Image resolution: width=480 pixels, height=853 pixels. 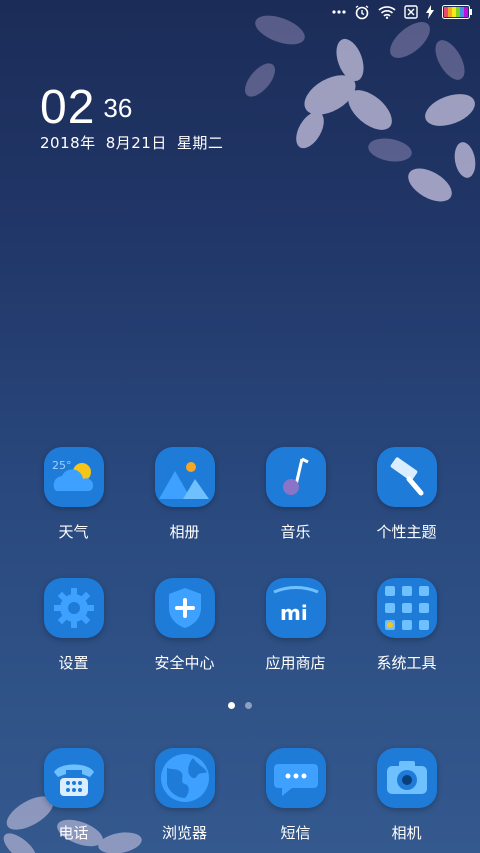 I want to click on charging-icon, so click(x=430, y=12).